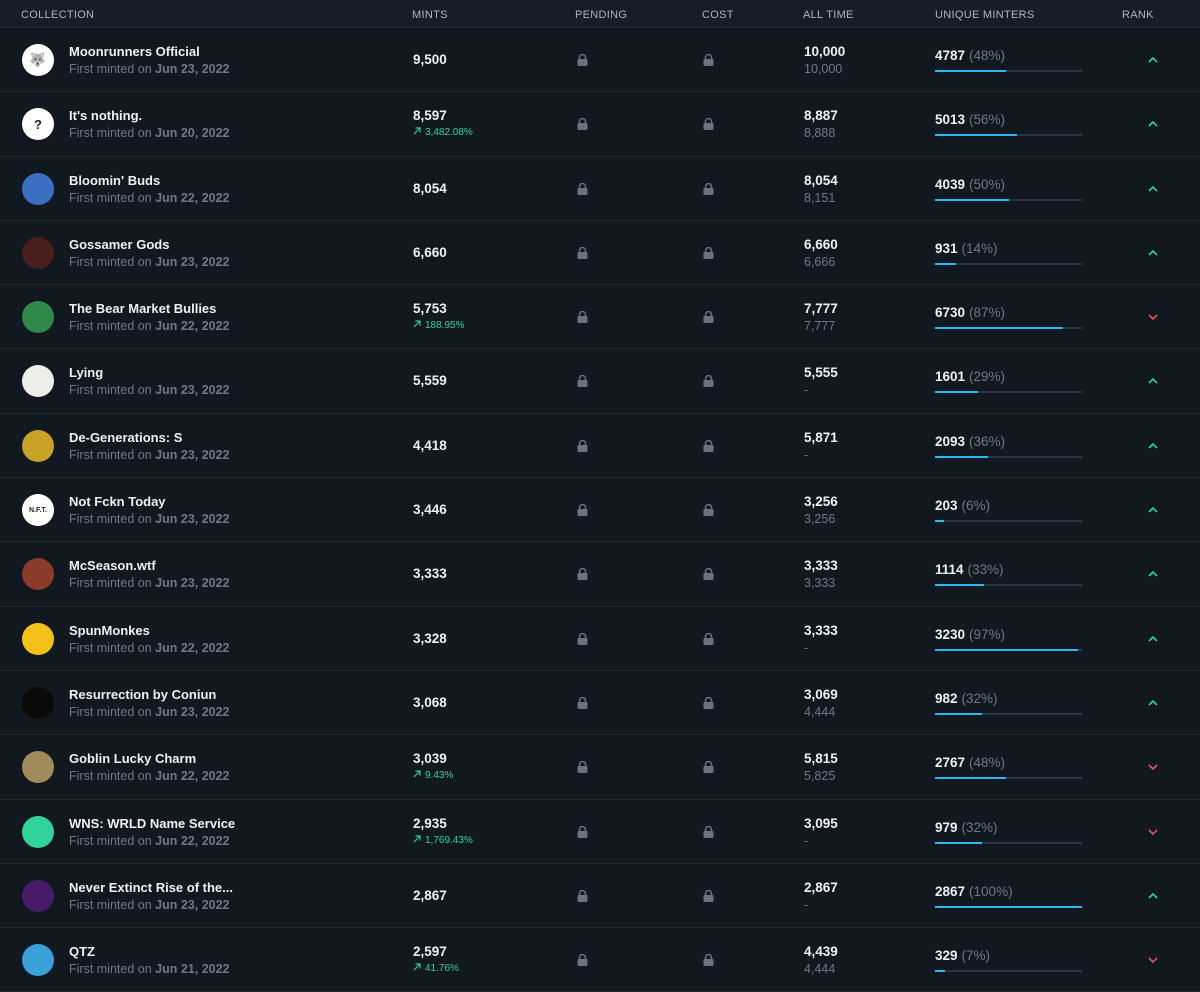  Describe the element at coordinates (430, 445) in the screenshot. I see `mints-value: 4,418` at that location.